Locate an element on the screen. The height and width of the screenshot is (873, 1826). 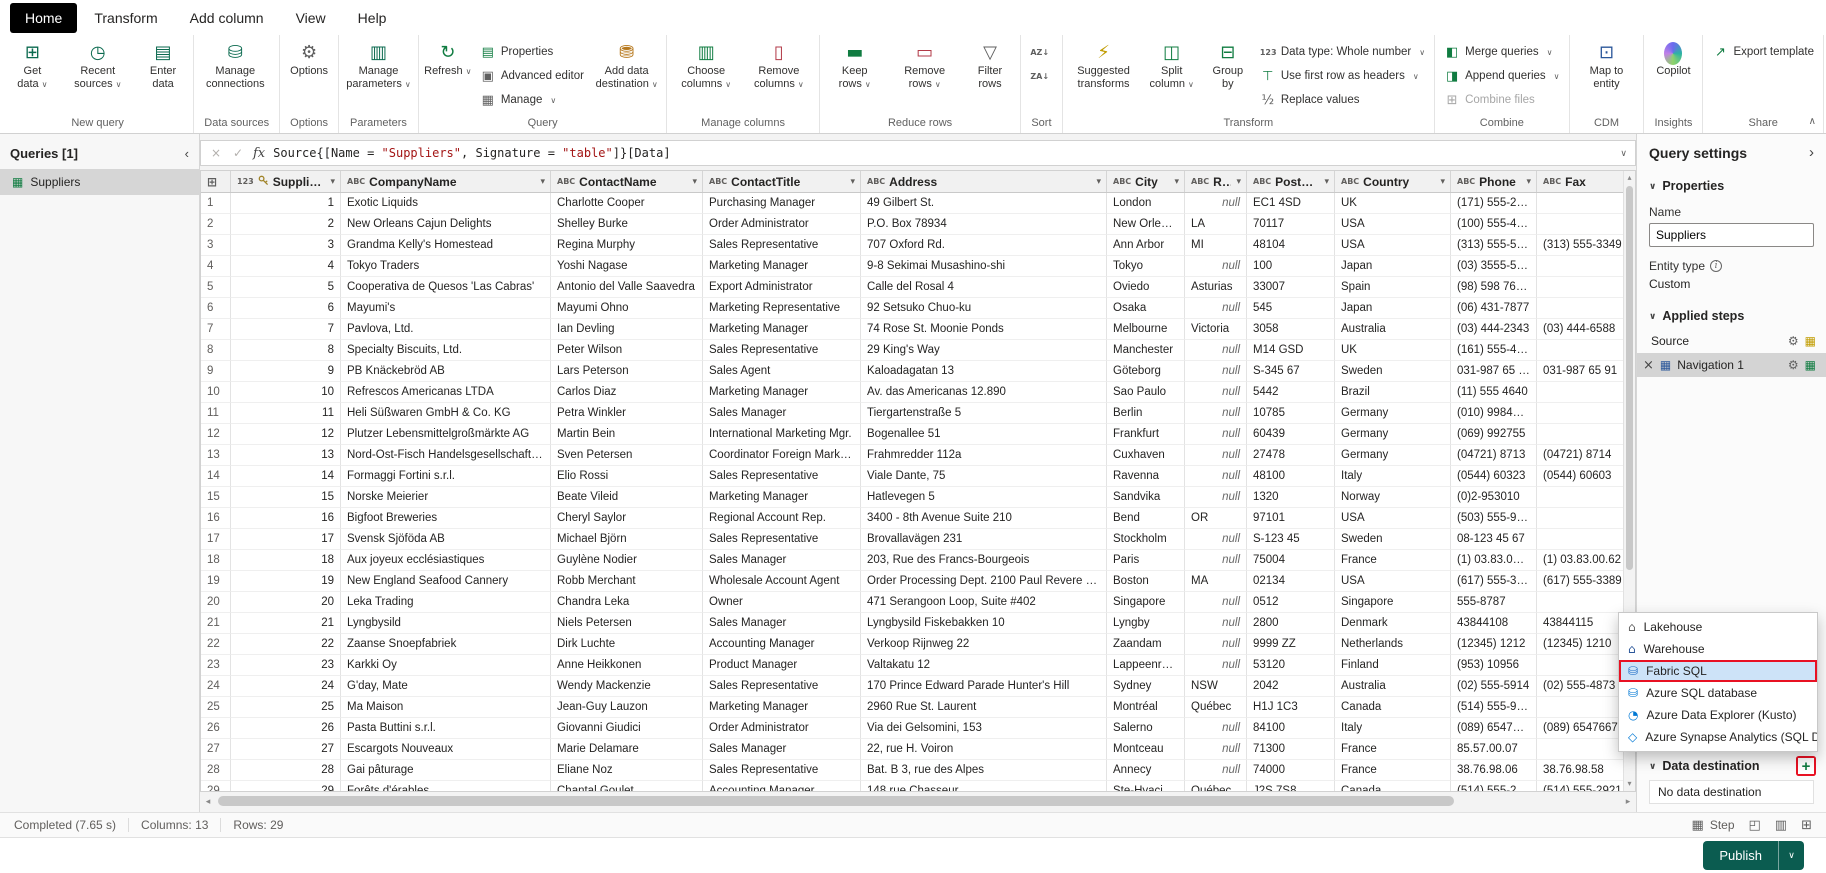
grid-yellow-icon: ▦ is located at coordinates (1810, 341).